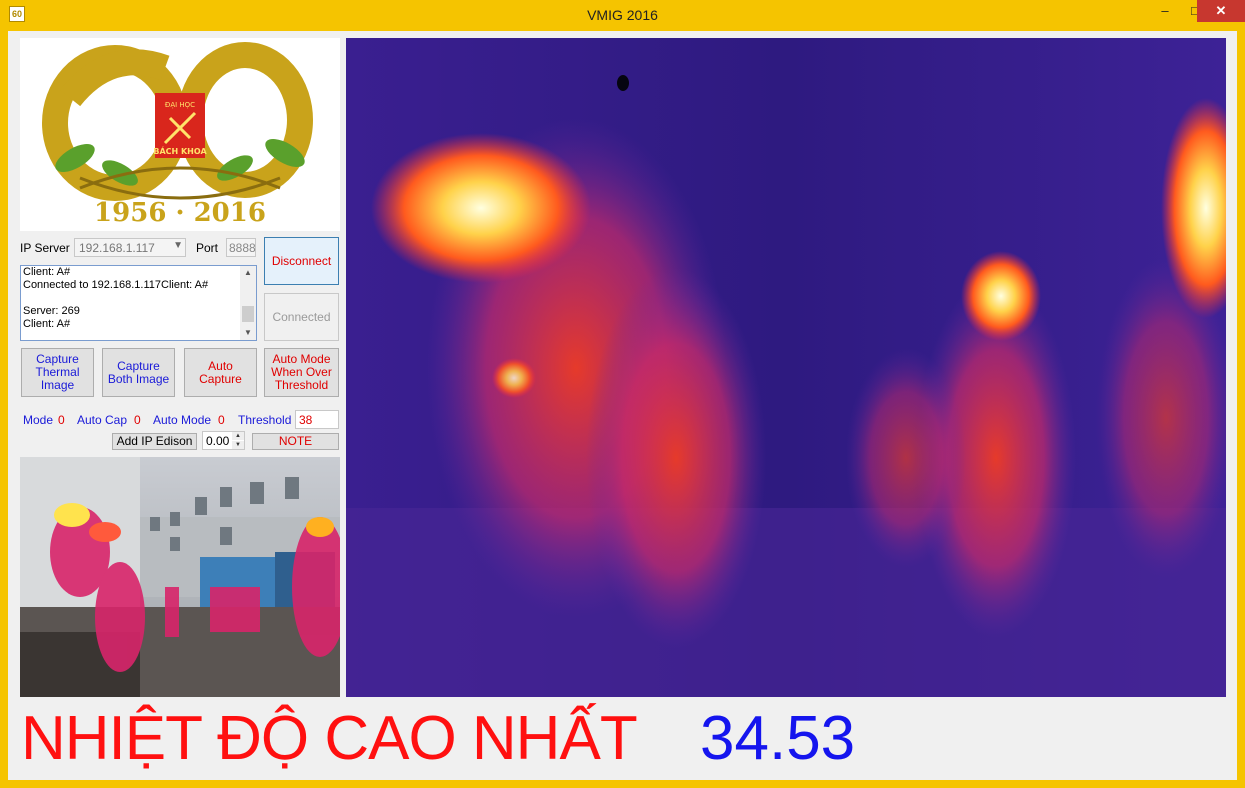 The width and height of the screenshot is (1245, 788). Describe the element at coordinates (138, 378) in the screenshot. I see `button-label-line: Both Image` at that location.